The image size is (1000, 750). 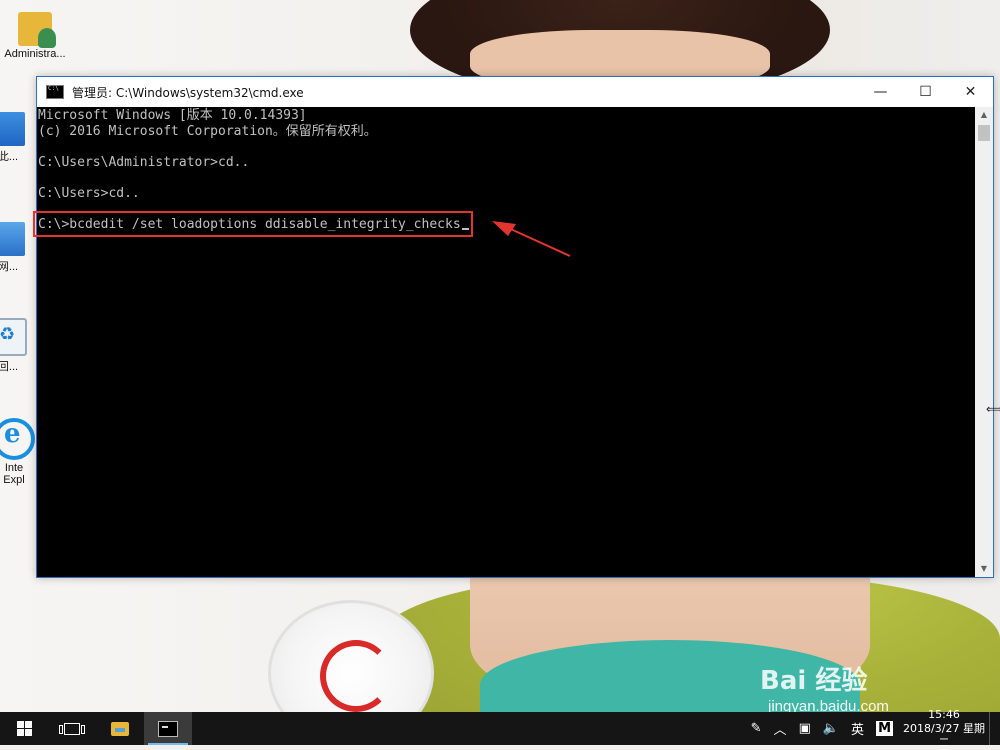 I want to click on task-view-icon, so click(x=72, y=728).